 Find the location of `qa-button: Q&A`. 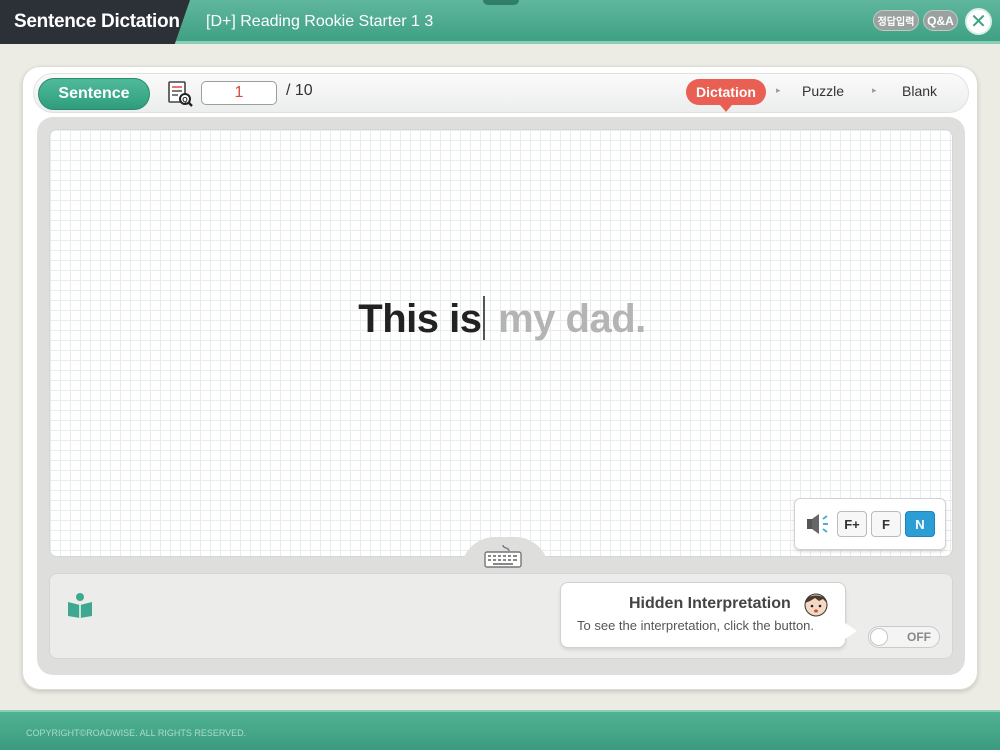

qa-button: Q&A is located at coordinates (940, 20).